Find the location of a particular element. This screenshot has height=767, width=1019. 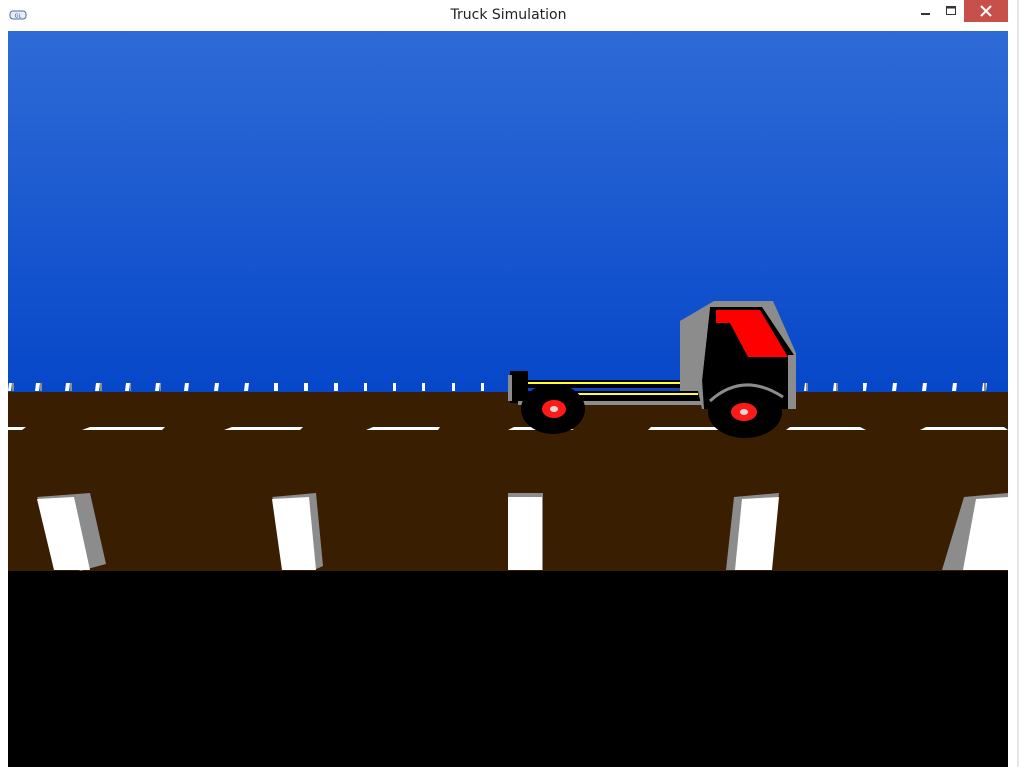

close-button is located at coordinates (986, 11).